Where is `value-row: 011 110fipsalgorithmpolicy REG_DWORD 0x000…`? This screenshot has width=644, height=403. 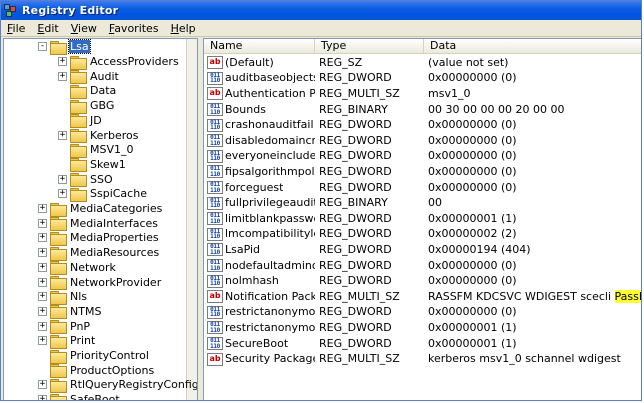 value-row: 011 110fipsalgorithmpolicy REG_DWORD 0x000… is located at coordinates (422, 172).